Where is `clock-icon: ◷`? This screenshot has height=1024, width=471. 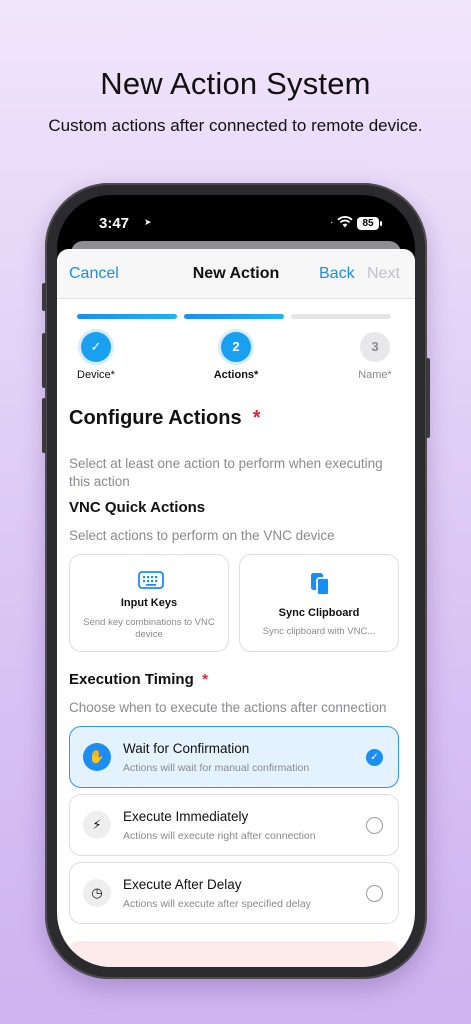 clock-icon: ◷ is located at coordinates (97, 893).